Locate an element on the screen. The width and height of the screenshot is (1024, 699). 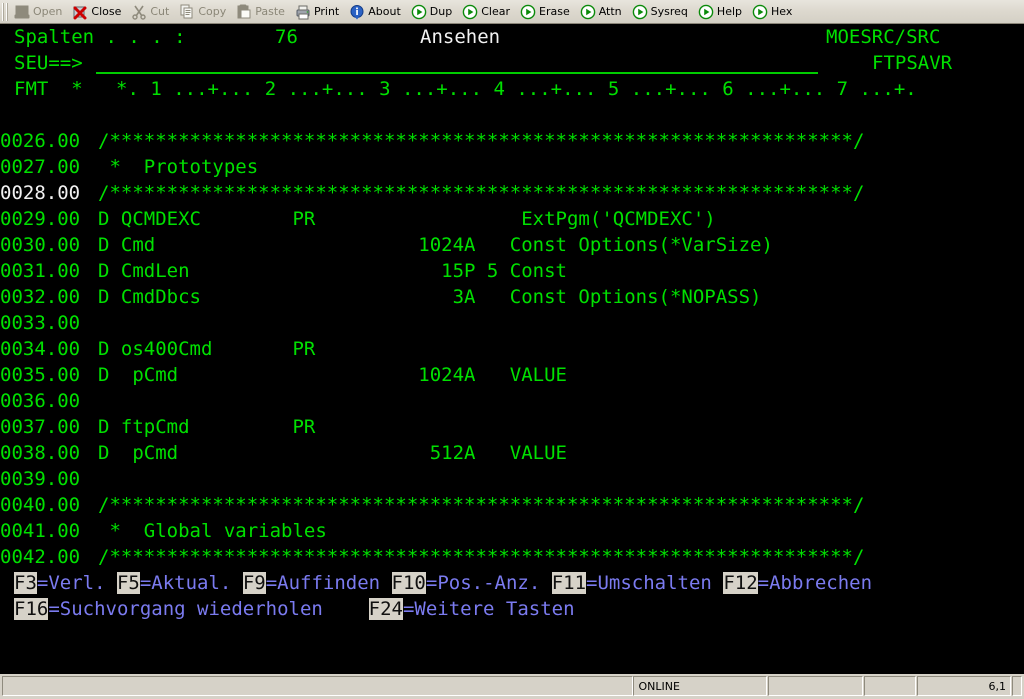
info-icon is located at coordinates (357, 12).